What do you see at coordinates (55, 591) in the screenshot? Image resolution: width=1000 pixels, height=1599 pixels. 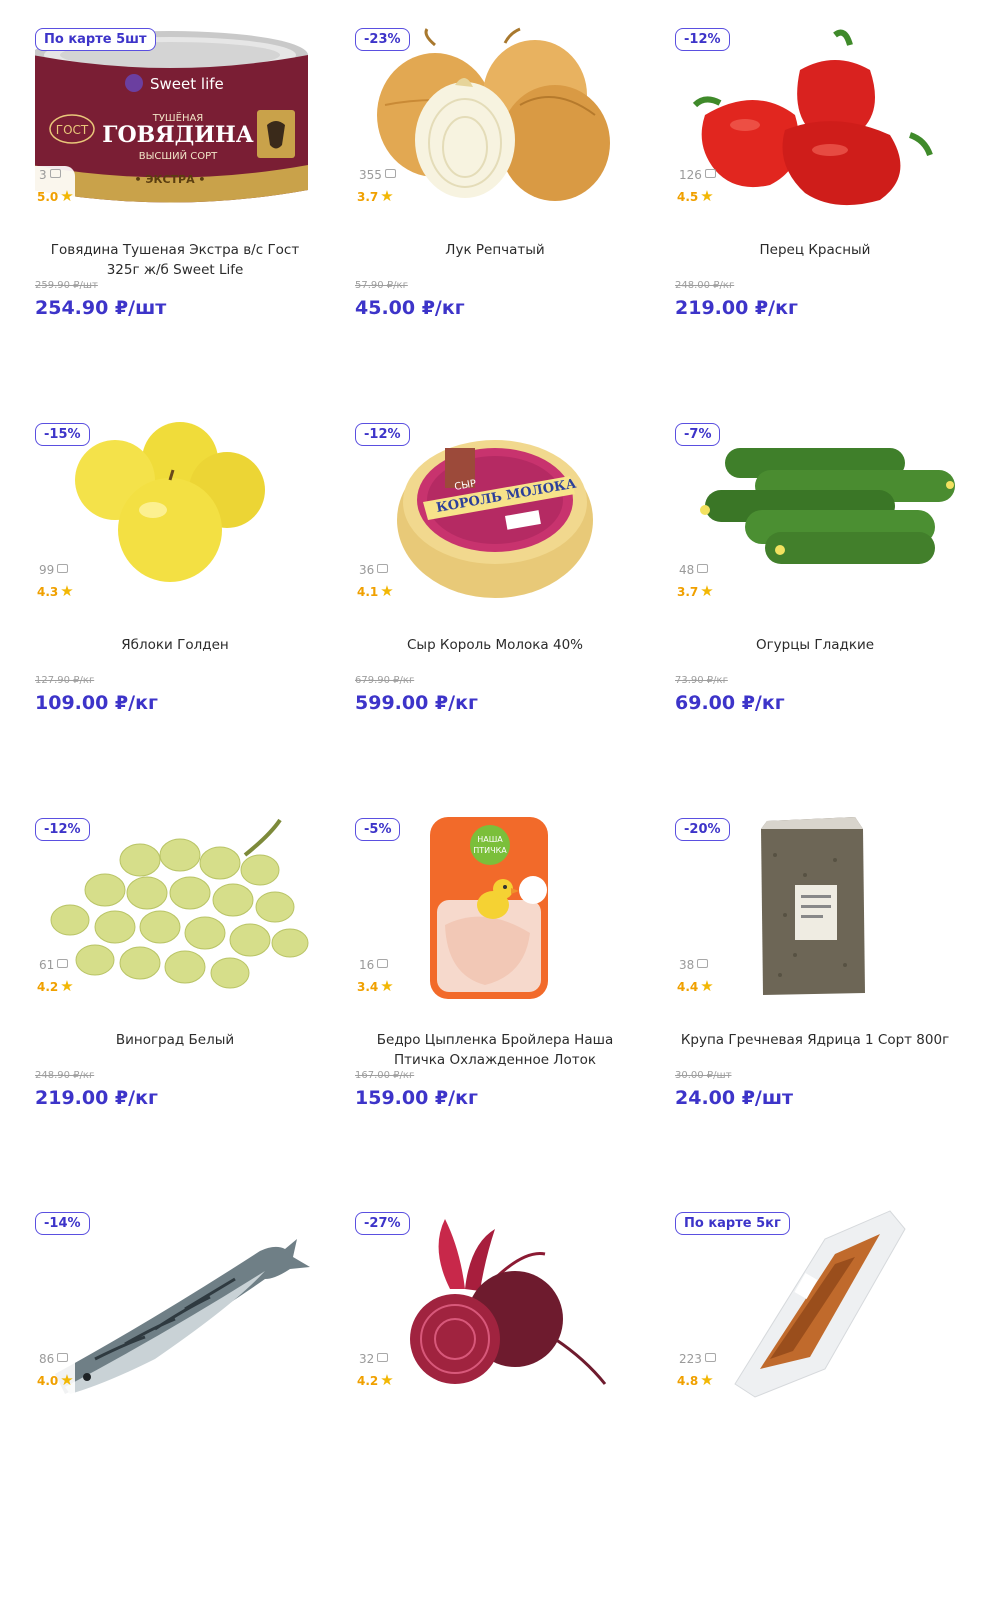 I see `rating: 4.3 ★` at bounding box center [55, 591].